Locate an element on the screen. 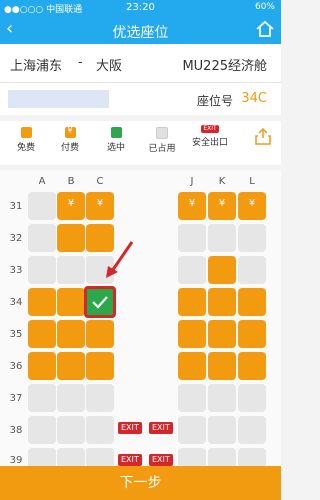  seat-36l is located at coordinates (252, 366).